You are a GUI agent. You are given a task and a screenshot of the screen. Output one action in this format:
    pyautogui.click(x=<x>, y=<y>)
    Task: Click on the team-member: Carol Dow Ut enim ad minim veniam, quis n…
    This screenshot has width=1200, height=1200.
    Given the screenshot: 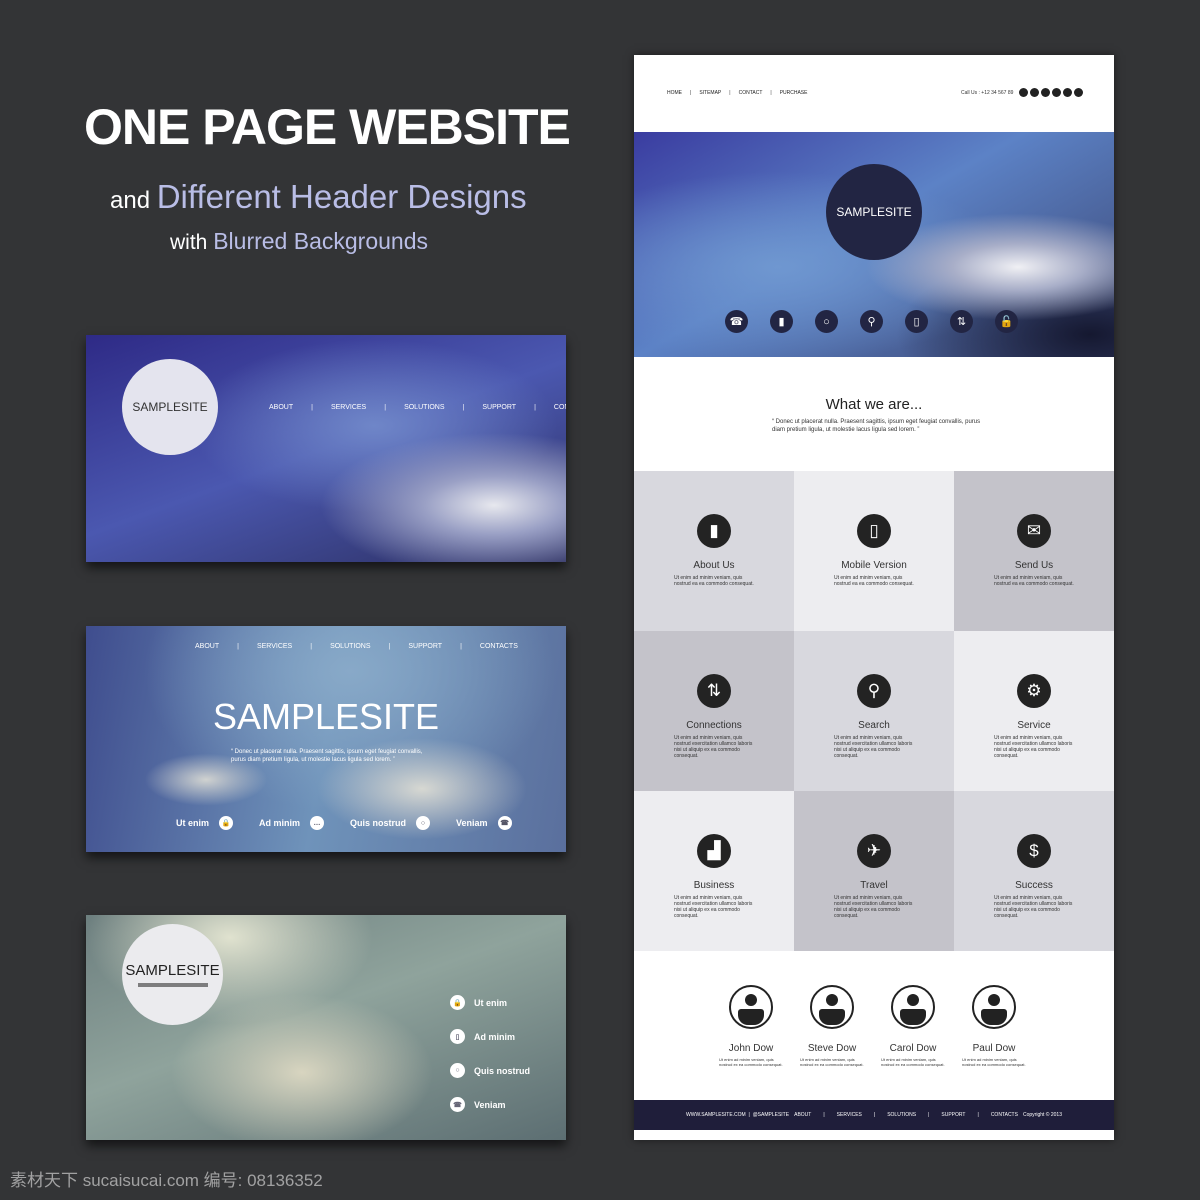 What is the action you would take?
    pyautogui.click(x=913, y=1026)
    